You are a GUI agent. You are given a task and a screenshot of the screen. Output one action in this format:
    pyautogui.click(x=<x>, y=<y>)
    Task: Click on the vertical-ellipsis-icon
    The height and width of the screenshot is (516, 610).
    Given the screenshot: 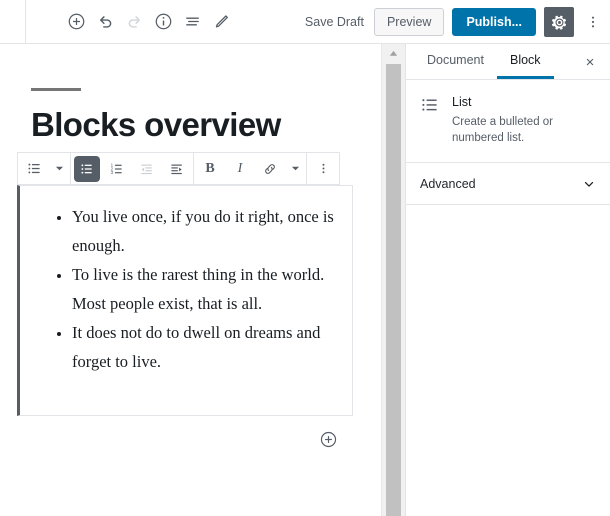 What is the action you would take?
    pyautogui.click(x=593, y=22)
    